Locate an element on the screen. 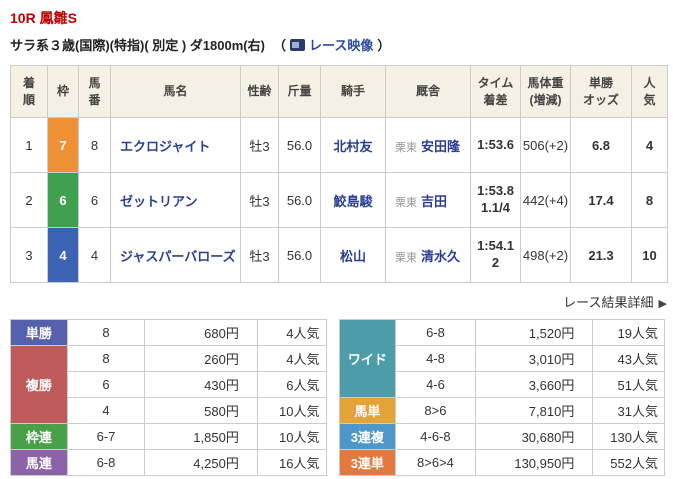  frame-number: 6 is located at coordinates (63, 200).